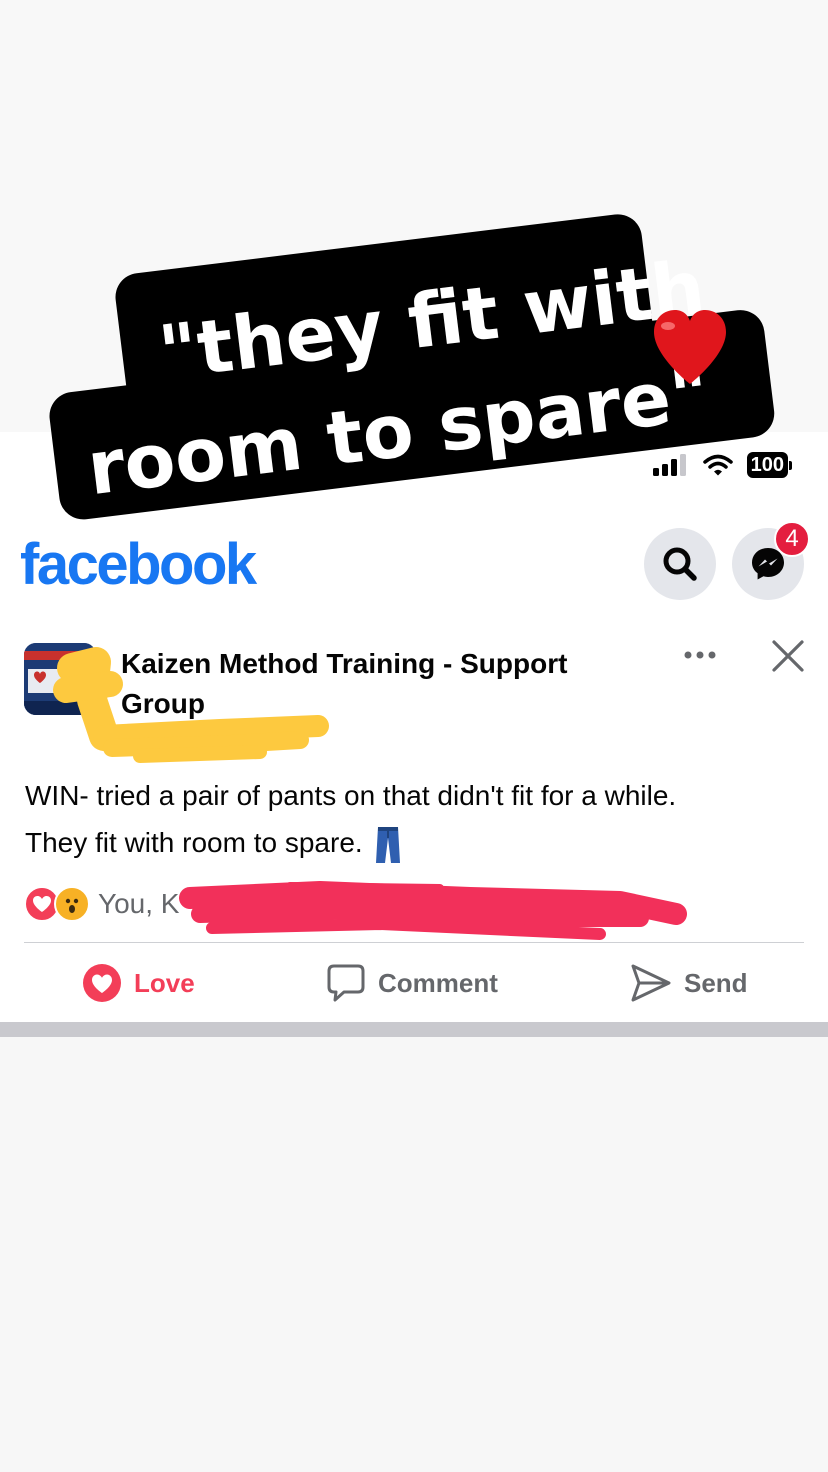 The image size is (828, 1472). I want to click on comment-button-label: Comment, so click(438, 982).